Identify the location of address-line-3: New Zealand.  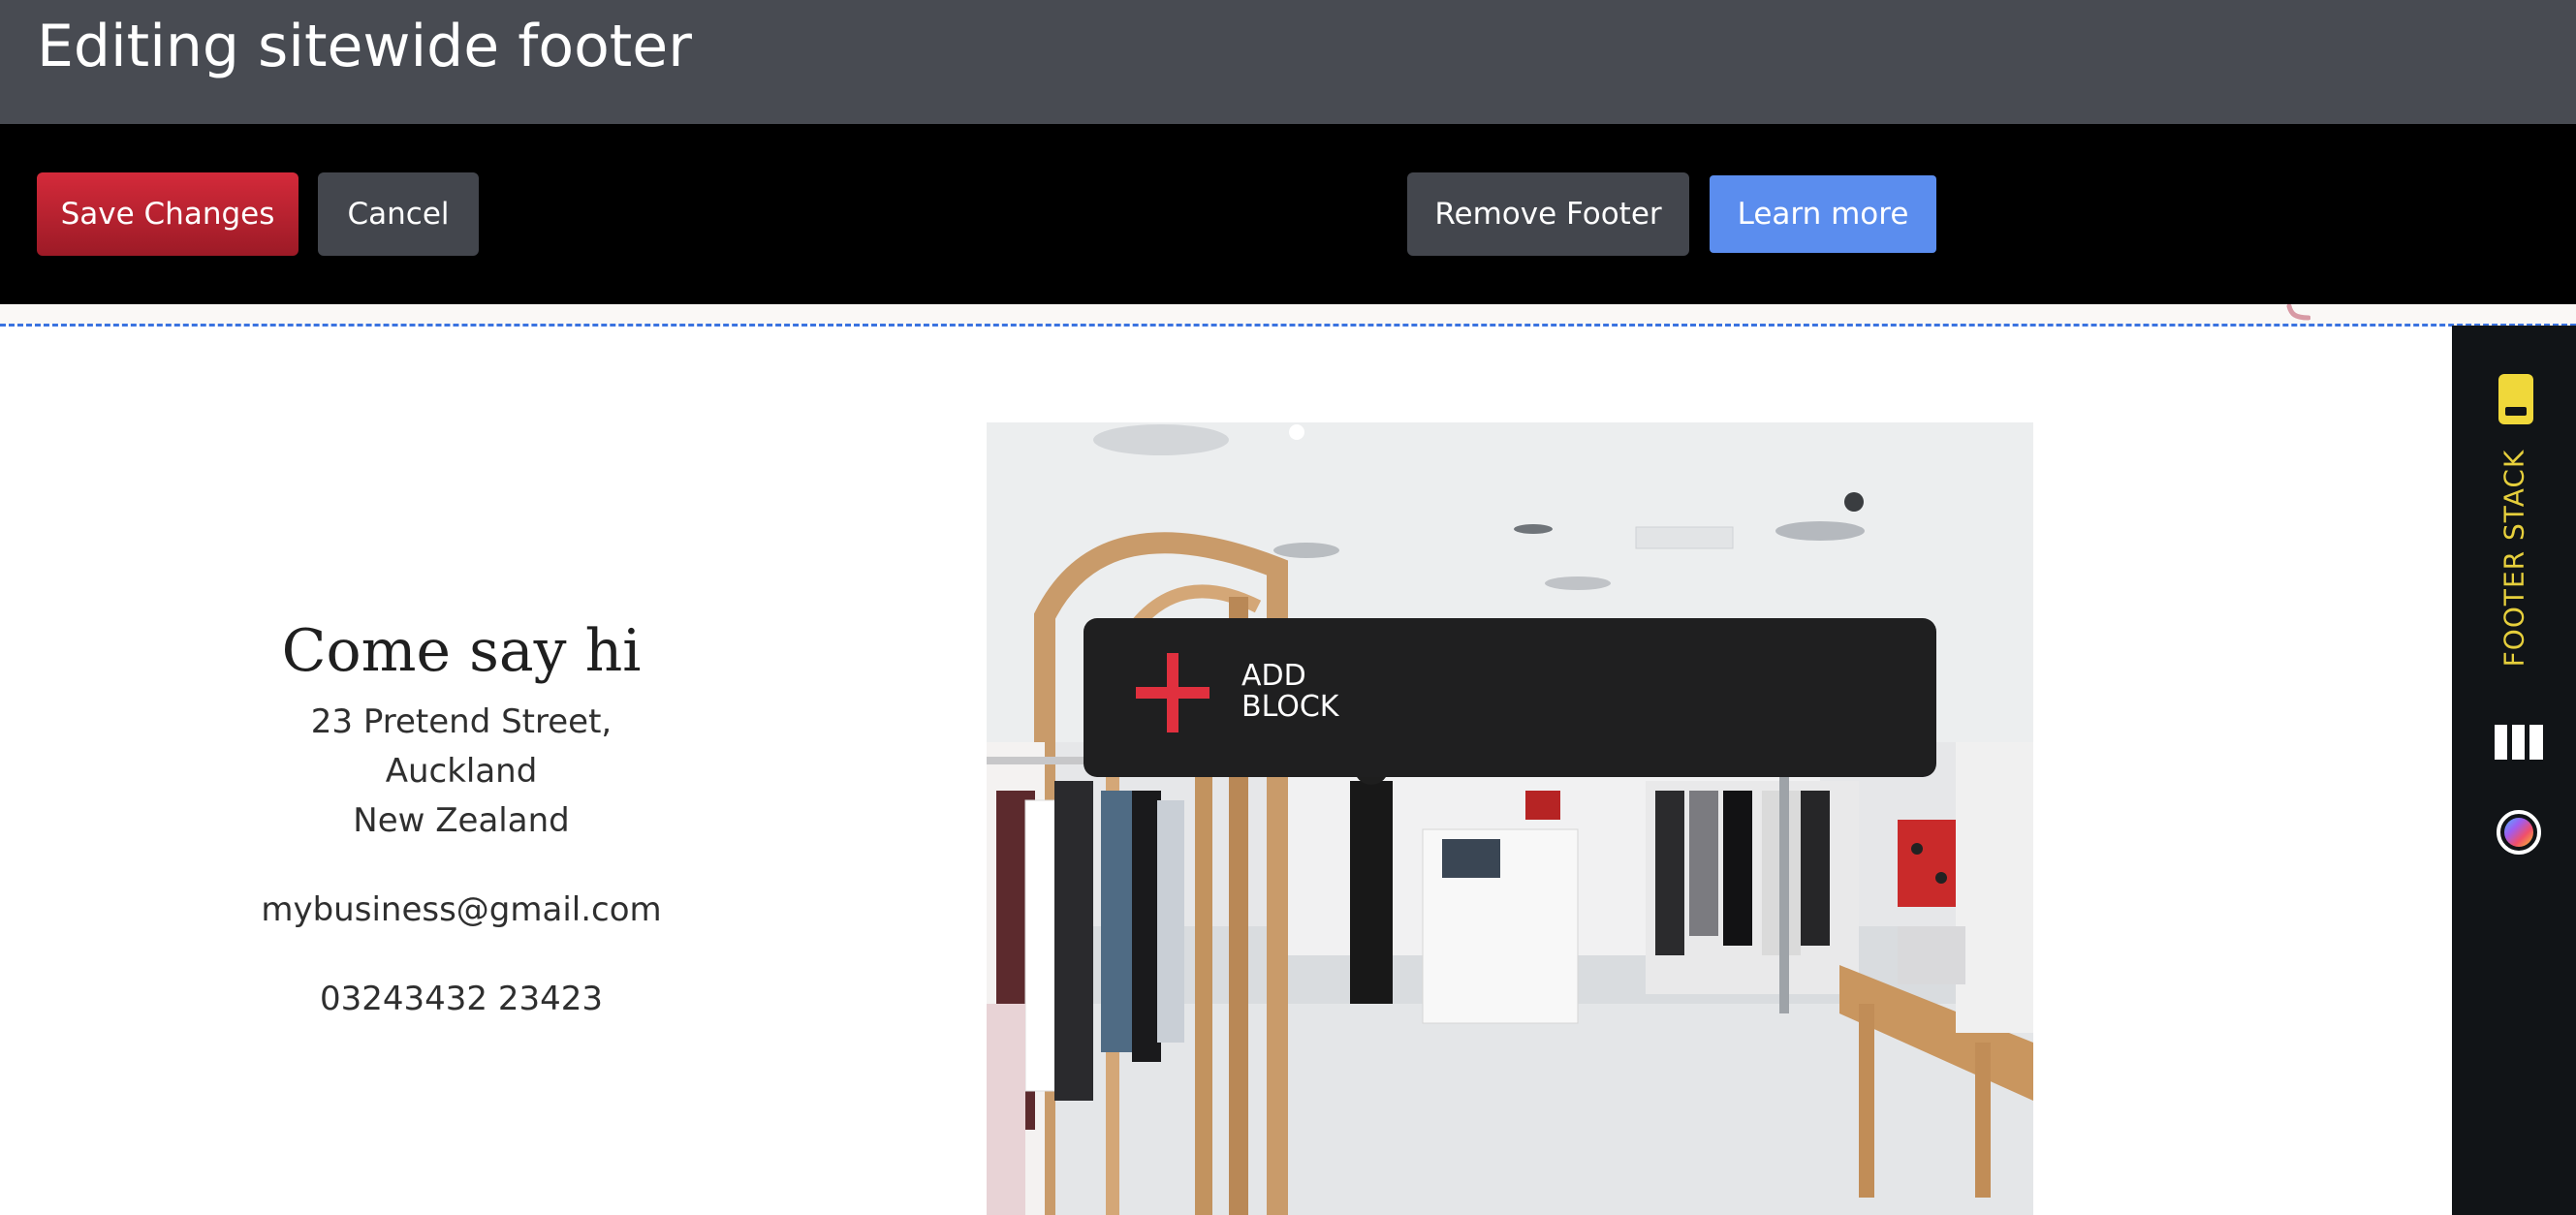
(461, 820).